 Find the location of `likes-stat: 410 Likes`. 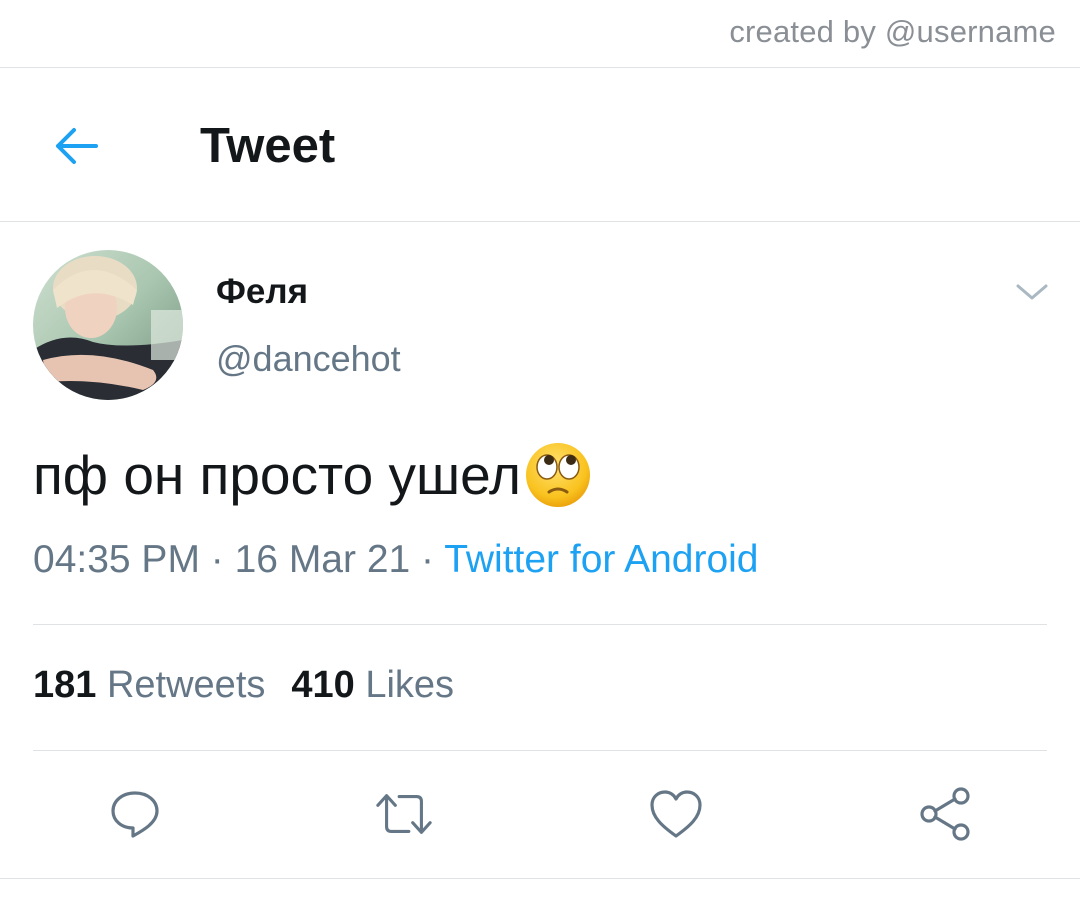

likes-stat: 410 Likes is located at coordinates (372, 685).